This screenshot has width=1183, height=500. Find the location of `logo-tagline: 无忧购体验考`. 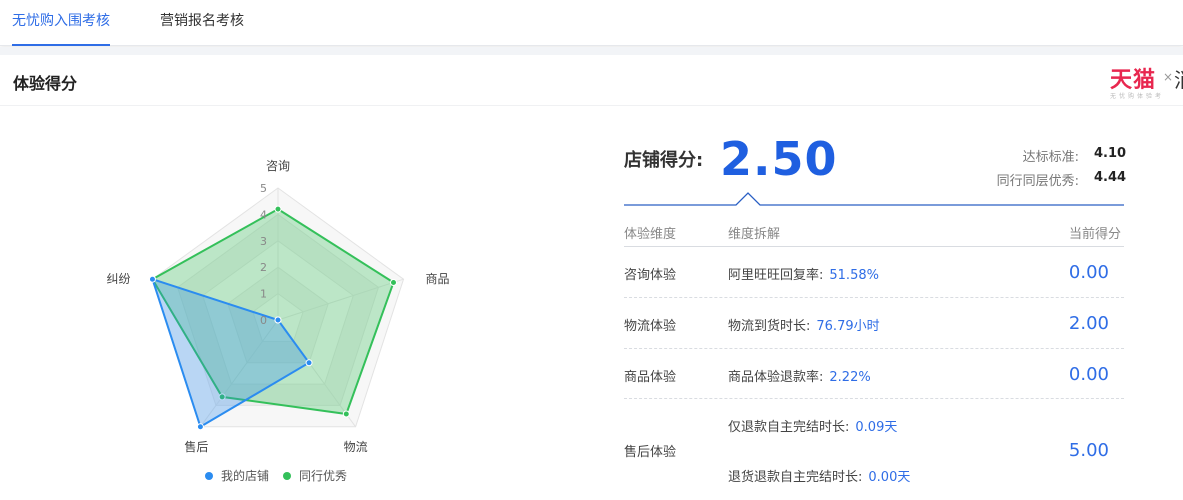

logo-tagline: 无忧购体验考 is located at coordinates (1137, 96).